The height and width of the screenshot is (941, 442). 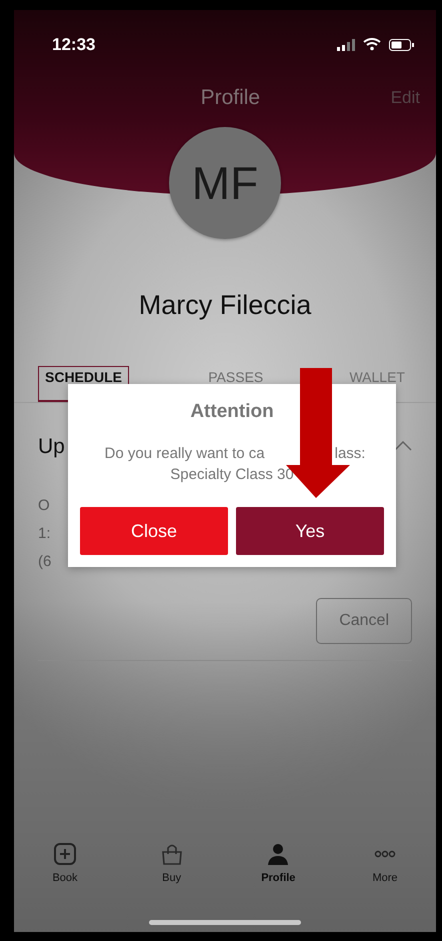 I want to click on tab: WALLET, so click(x=377, y=384).